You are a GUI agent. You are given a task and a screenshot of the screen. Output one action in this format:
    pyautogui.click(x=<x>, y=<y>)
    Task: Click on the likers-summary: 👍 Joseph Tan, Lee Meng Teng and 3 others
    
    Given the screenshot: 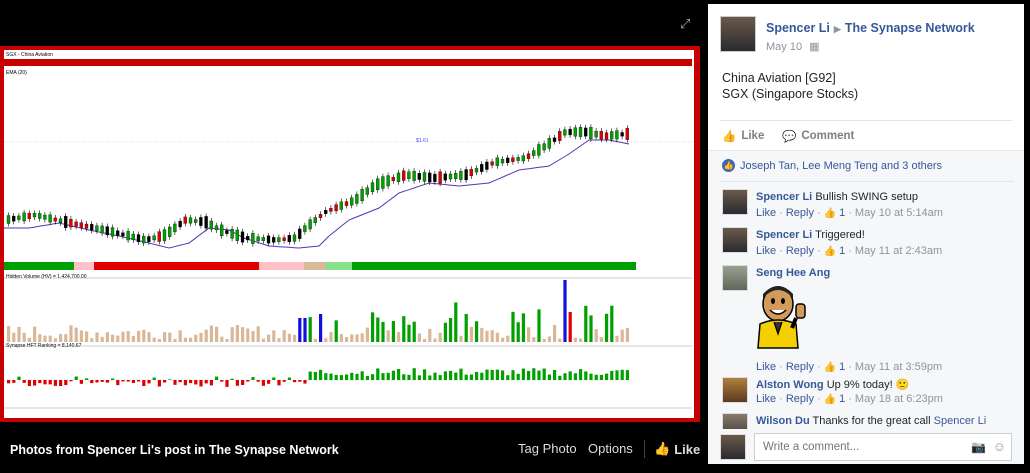 What is the action you would take?
    pyautogui.click(x=832, y=165)
    